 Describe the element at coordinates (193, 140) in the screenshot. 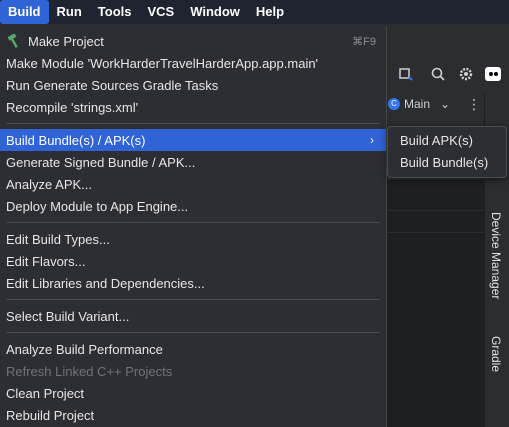

I see `menu-item-build-bundle: Build Bundle(s) / APK(s) ›` at that location.